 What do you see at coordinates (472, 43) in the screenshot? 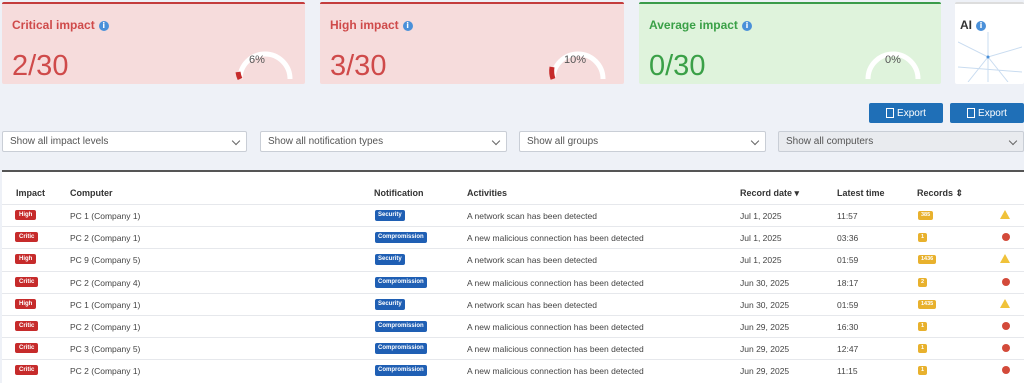
I see `high-impact-card: High impact i 3/30 10%` at bounding box center [472, 43].